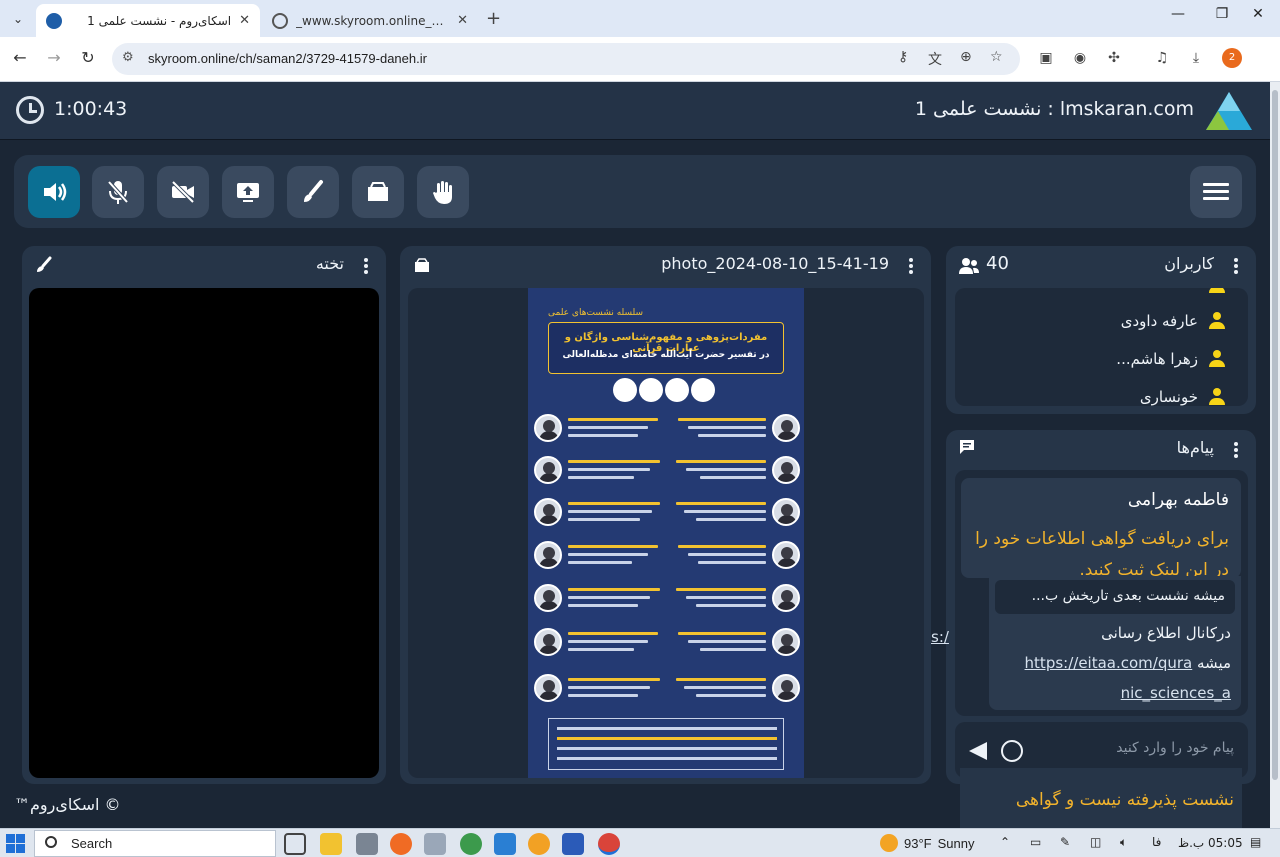  I want to click on users-group-icon, so click(969, 266).